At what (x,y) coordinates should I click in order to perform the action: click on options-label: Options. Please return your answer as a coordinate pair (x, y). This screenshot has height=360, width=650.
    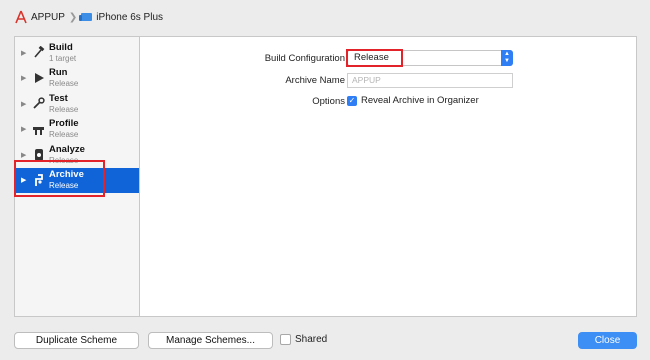
    Looking at the image, I should click on (328, 101).